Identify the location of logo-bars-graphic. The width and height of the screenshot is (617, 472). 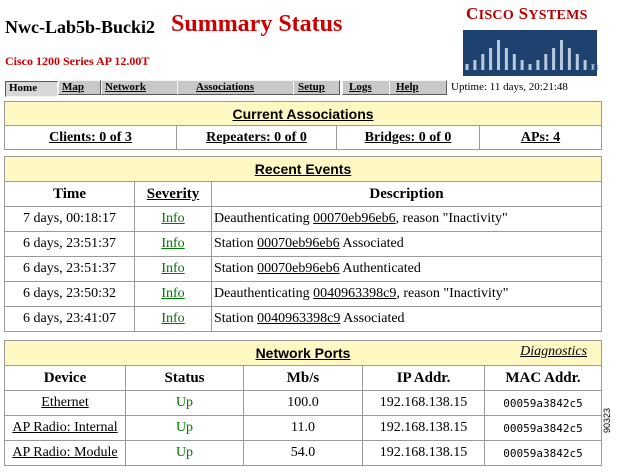
(530, 53).